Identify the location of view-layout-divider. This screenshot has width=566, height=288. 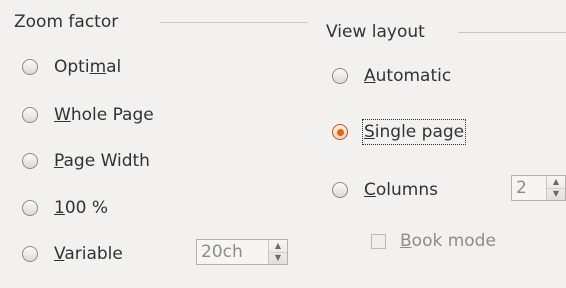
(512, 32).